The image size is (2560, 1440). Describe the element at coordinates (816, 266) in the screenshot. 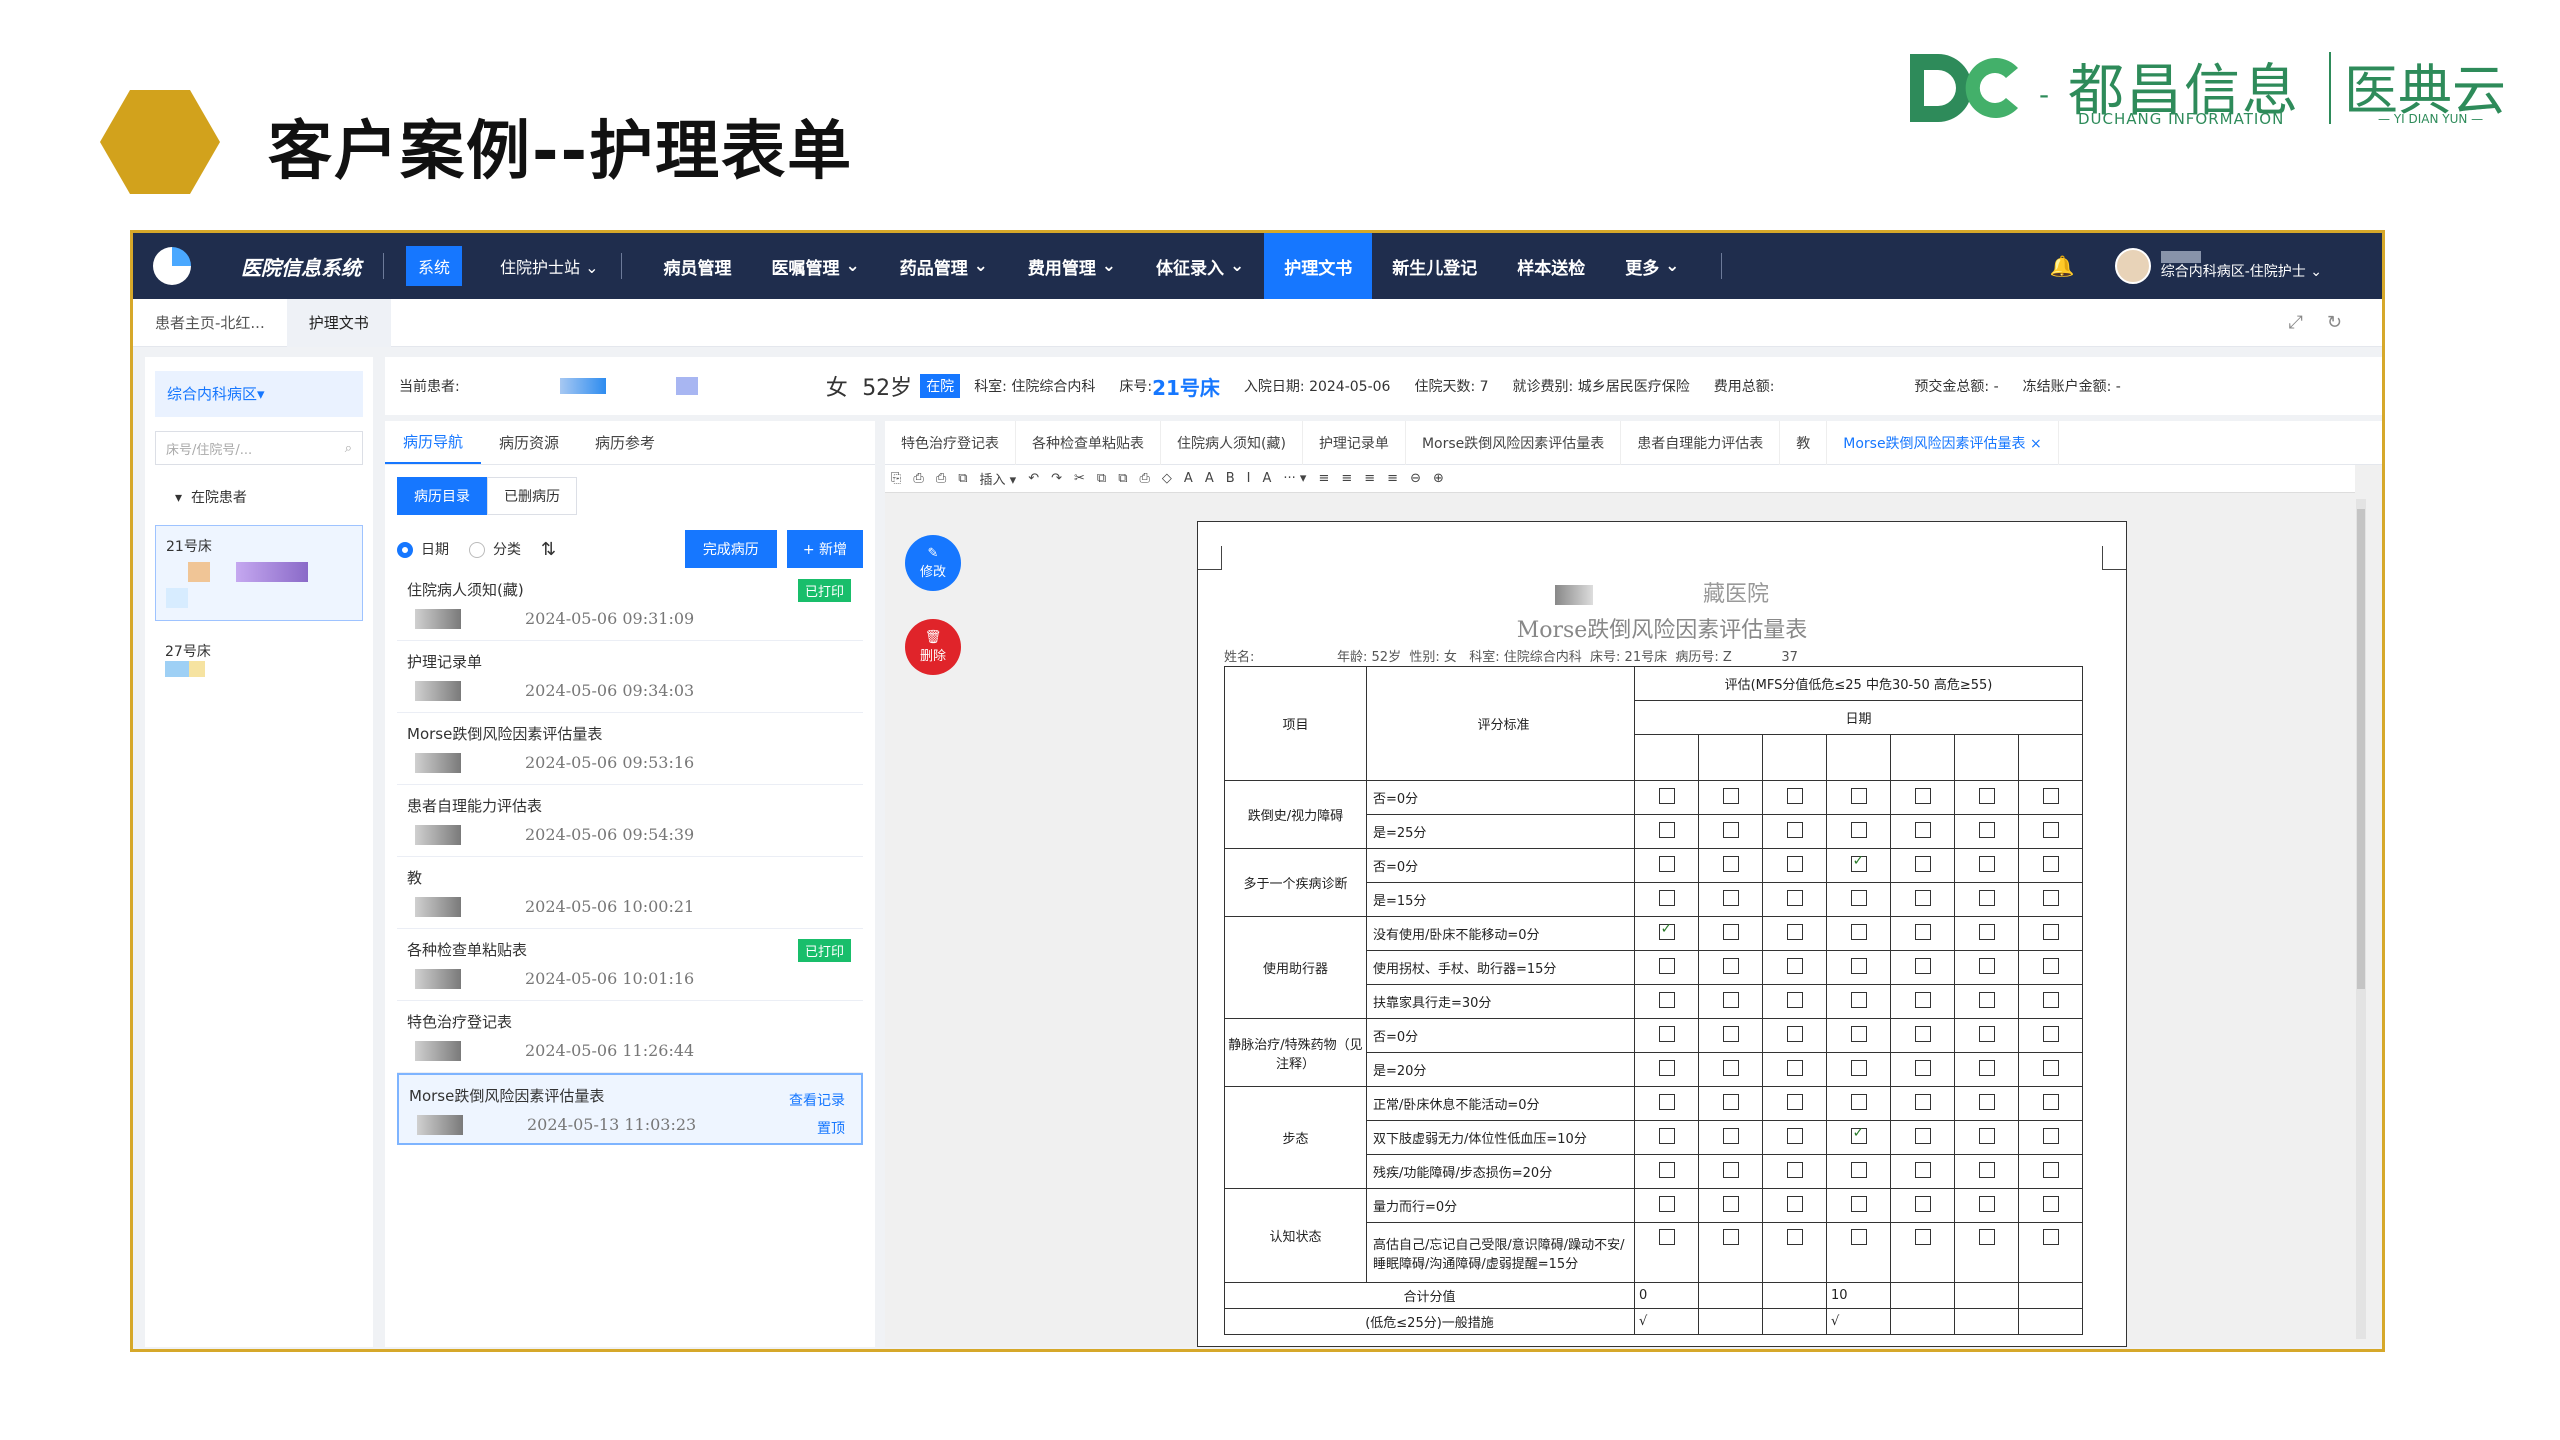

I see `nav-order-mgmt: 医嘱管理 ⌄` at that location.